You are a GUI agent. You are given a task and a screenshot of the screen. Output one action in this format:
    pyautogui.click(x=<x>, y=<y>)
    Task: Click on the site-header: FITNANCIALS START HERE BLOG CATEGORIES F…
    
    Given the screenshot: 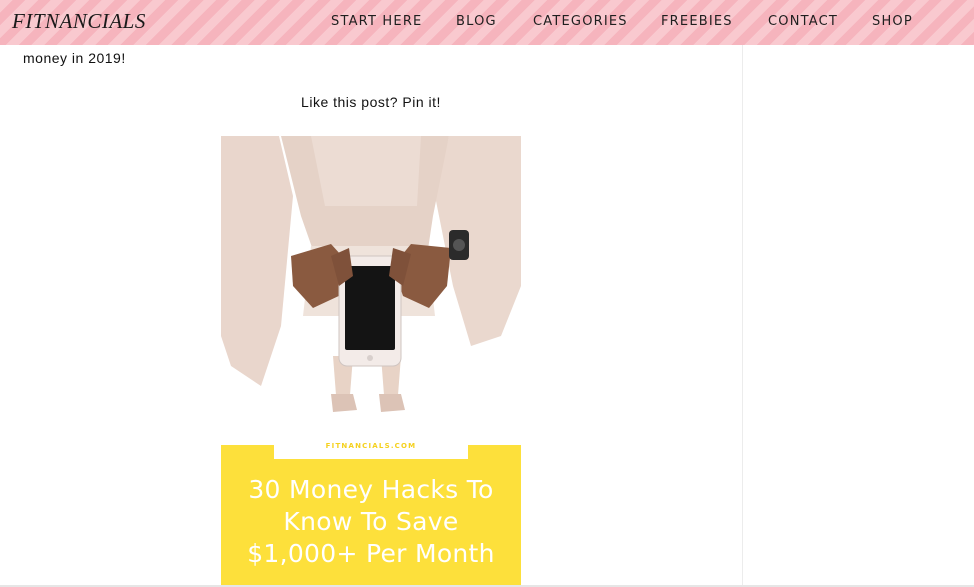 What is the action you would take?
    pyautogui.click(x=487, y=22)
    